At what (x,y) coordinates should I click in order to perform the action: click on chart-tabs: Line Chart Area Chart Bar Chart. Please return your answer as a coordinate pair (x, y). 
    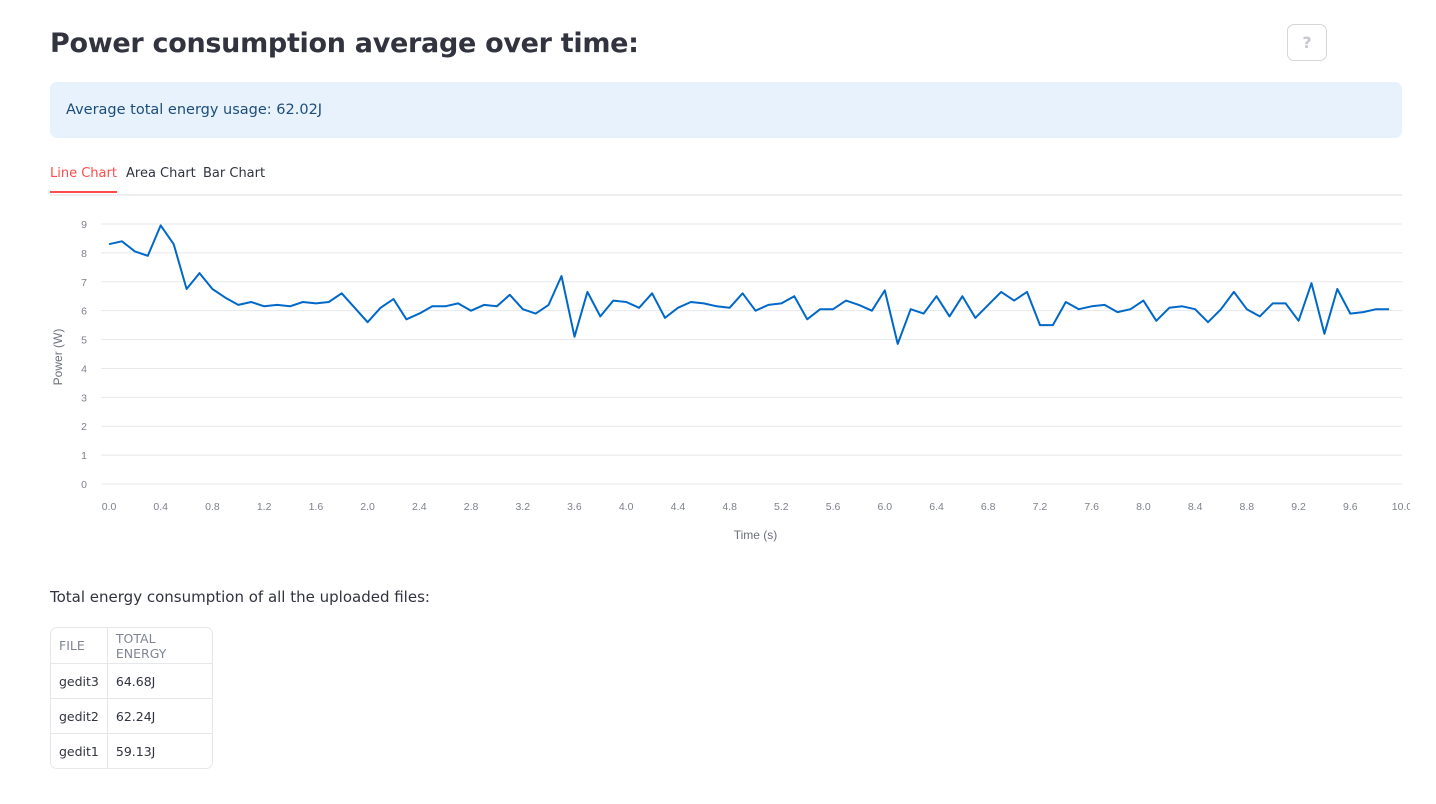
    Looking at the image, I should click on (726, 178).